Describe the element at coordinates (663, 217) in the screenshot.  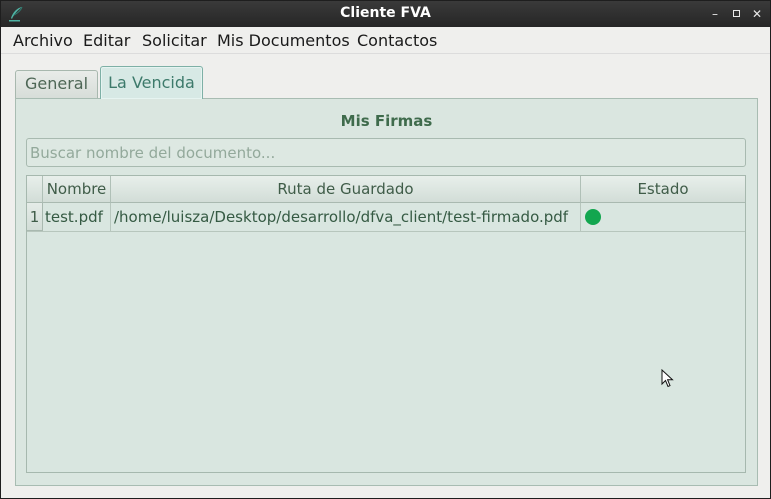
I see `cell-estado` at that location.